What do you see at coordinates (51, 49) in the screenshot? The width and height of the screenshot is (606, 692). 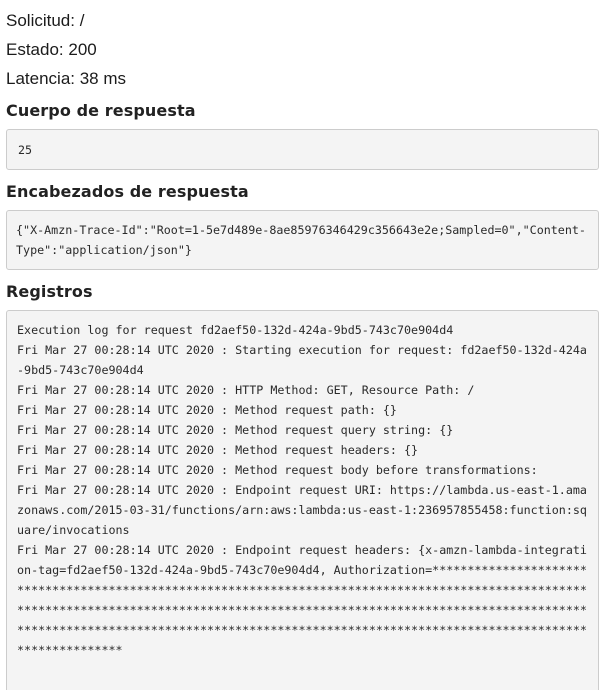 I see `response-status: Estado: 200` at bounding box center [51, 49].